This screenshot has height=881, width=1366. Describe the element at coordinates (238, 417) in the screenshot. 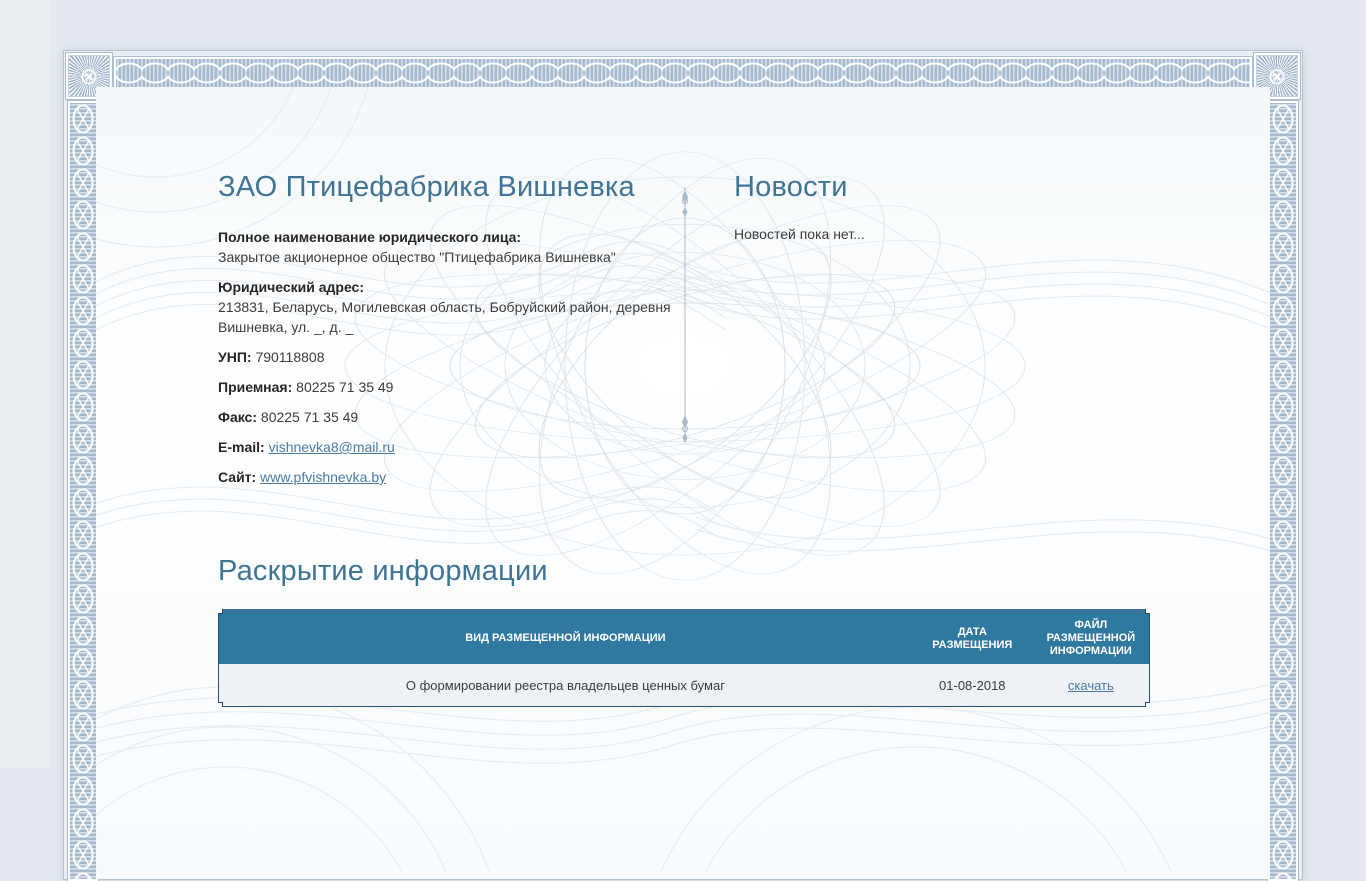

I see `field-label: Факс:` at that location.